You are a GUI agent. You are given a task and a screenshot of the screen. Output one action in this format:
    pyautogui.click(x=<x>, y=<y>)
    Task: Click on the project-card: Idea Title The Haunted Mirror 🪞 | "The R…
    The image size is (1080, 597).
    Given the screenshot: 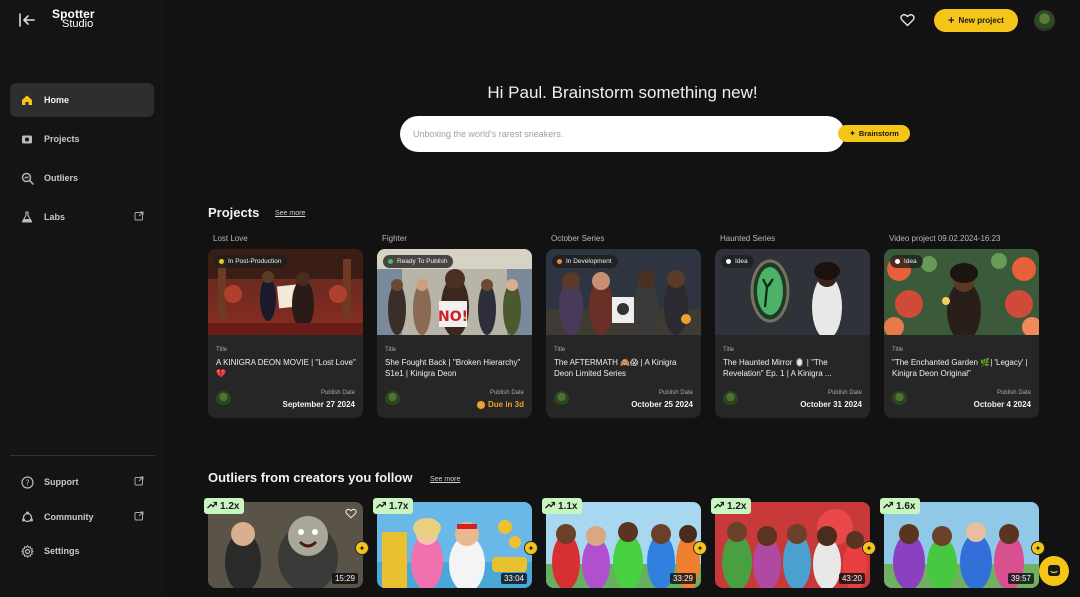 What is the action you would take?
    pyautogui.click(x=792, y=333)
    